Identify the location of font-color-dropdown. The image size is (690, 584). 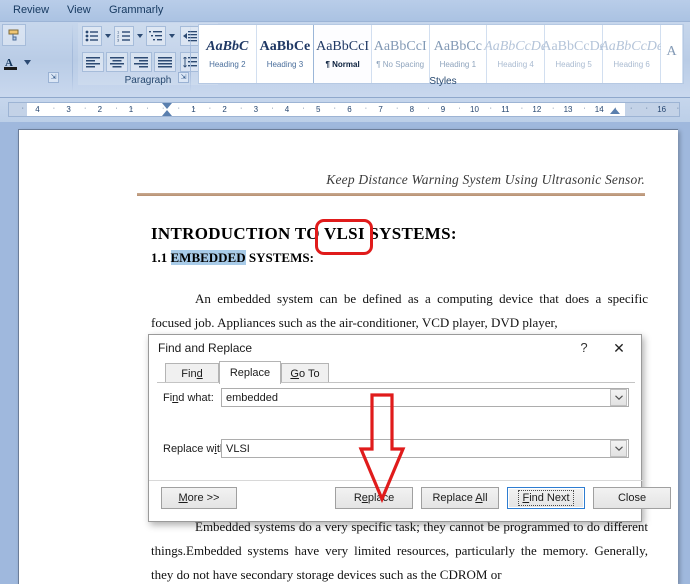
(27, 62).